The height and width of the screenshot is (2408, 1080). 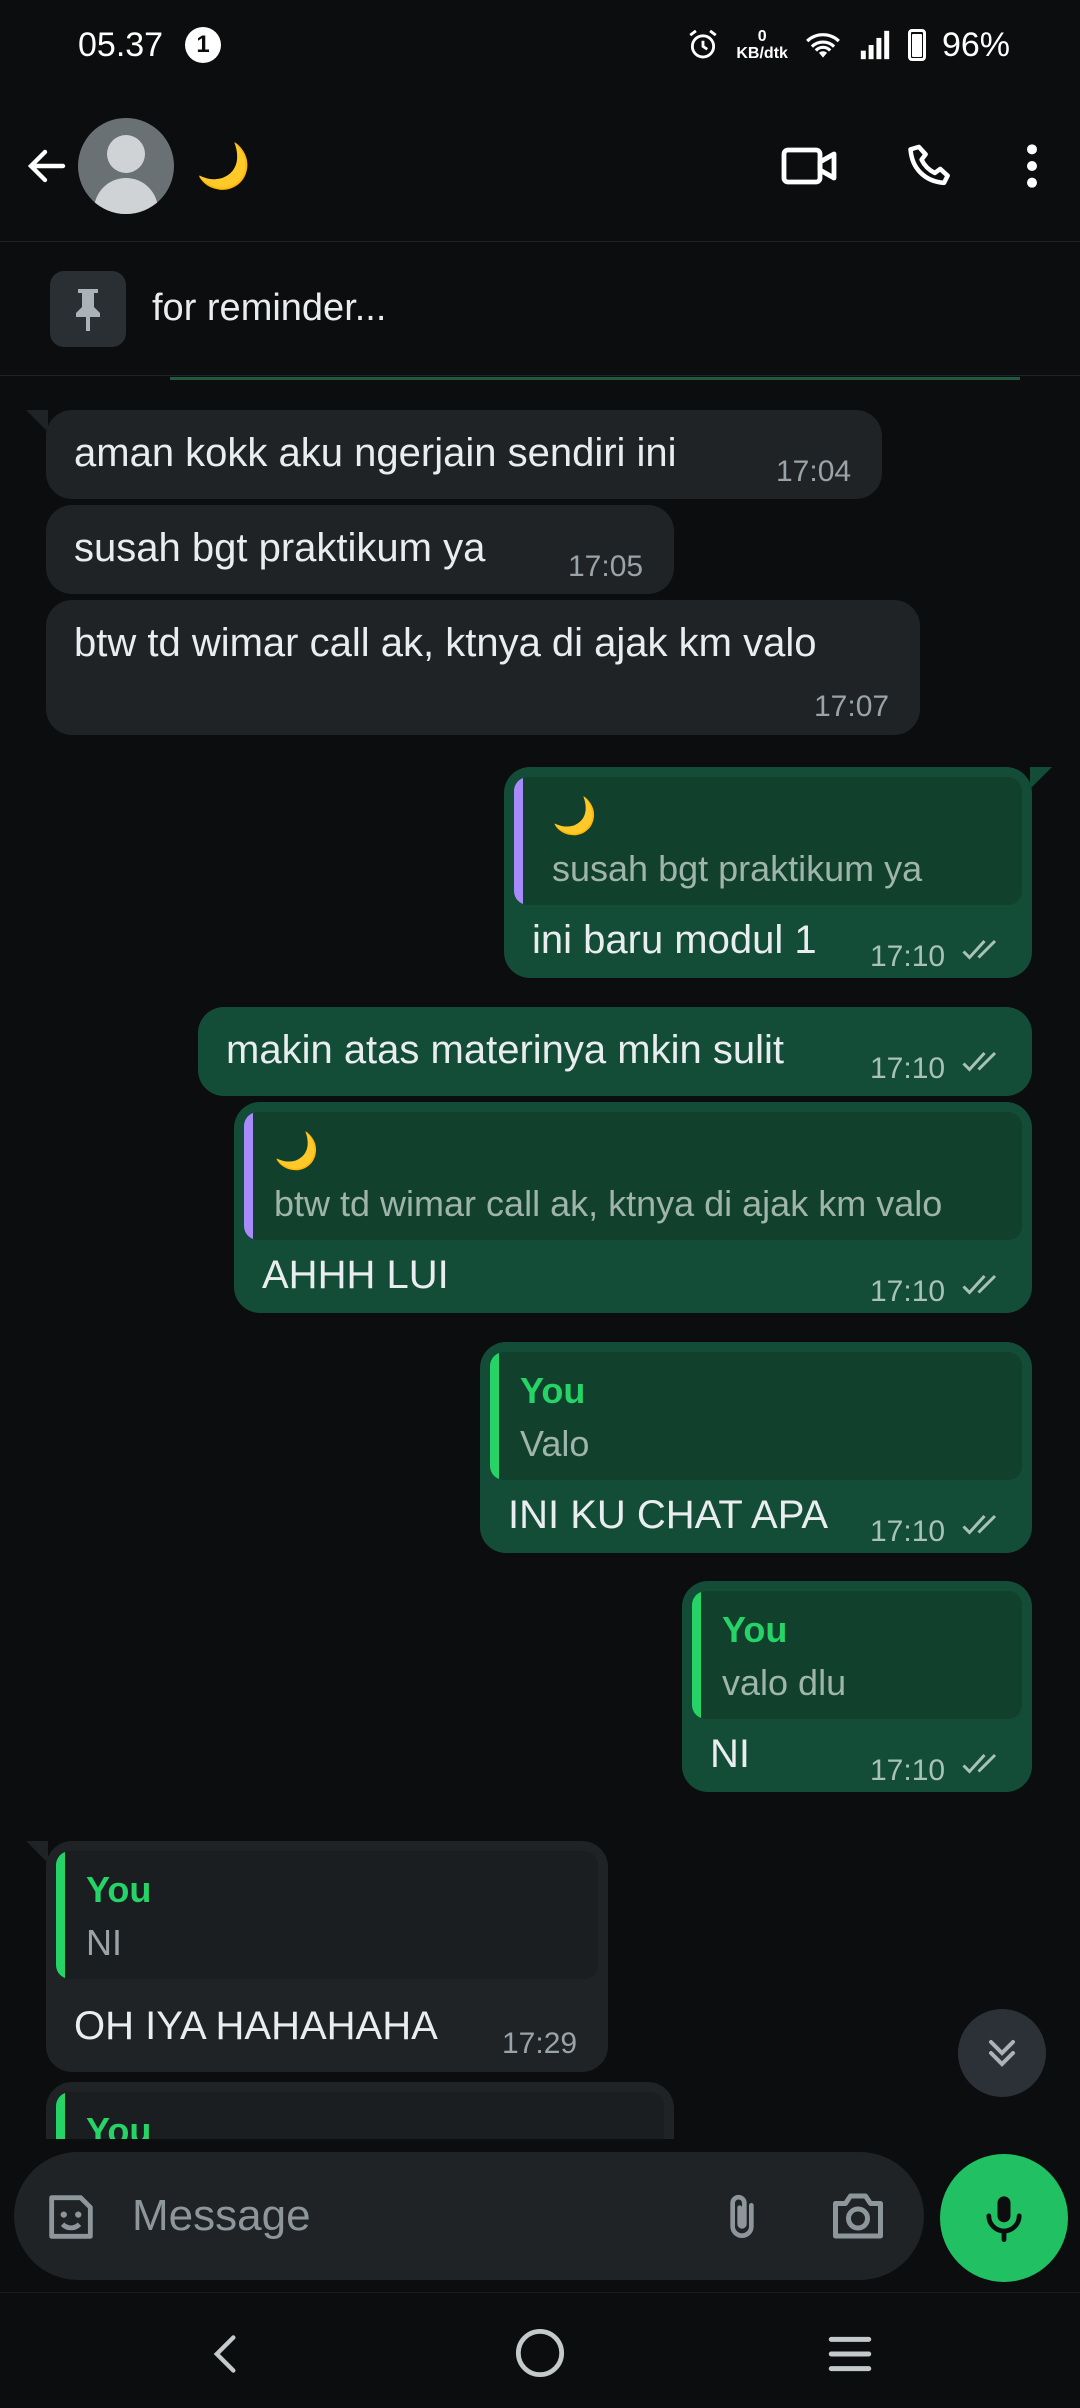 I want to click on wifi-icon, so click(x=823, y=45).